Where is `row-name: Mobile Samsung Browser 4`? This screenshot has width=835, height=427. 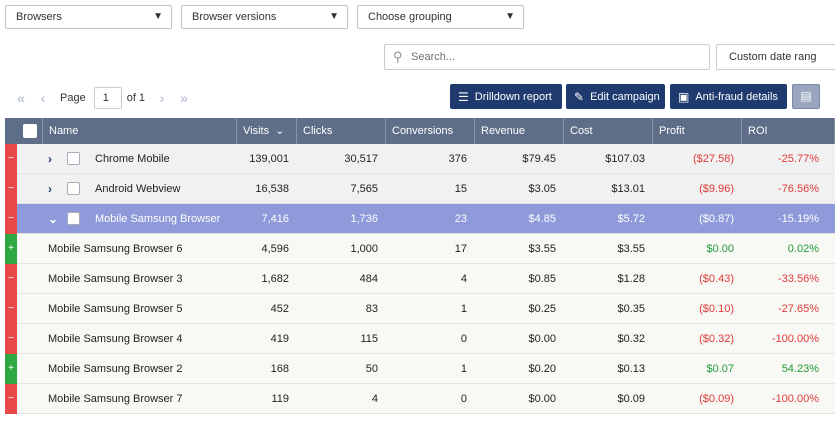 row-name: Mobile Samsung Browser 4 is located at coordinates (115, 339).